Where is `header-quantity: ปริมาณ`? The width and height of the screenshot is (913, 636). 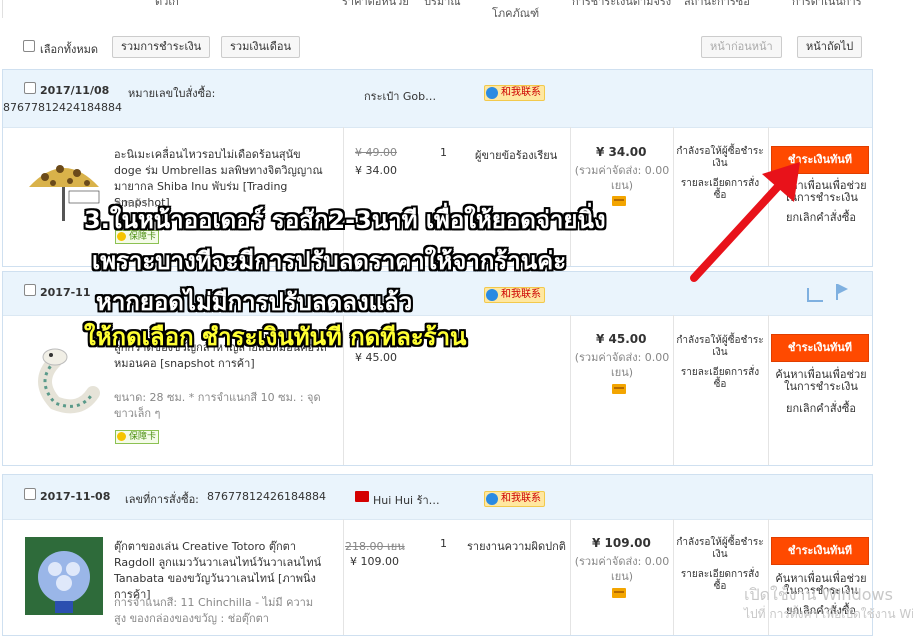 header-quantity: ปริมาณ is located at coordinates (442, 4).